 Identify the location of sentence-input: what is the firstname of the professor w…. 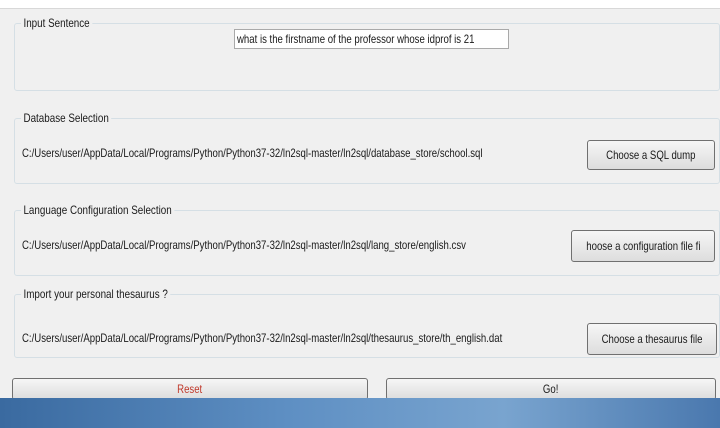
(371, 39).